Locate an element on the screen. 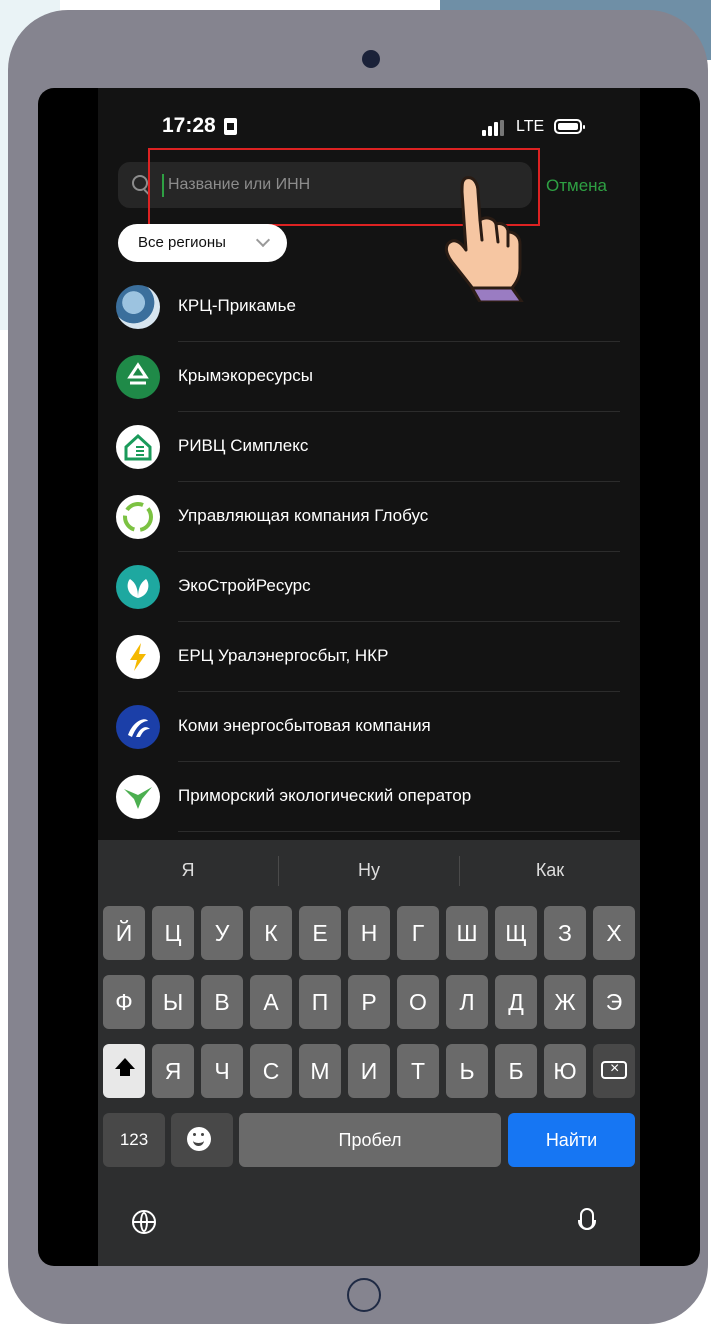 The height and width of the screenshot is (1324, 711). divider is located at coordinates (399, 831).